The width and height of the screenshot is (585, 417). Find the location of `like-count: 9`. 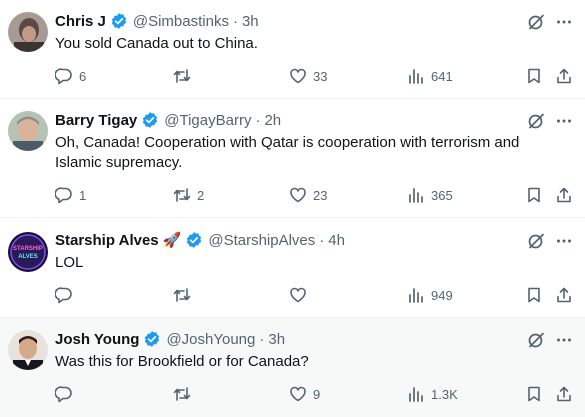

like-count: 9 is located at coordinates (317, 394).